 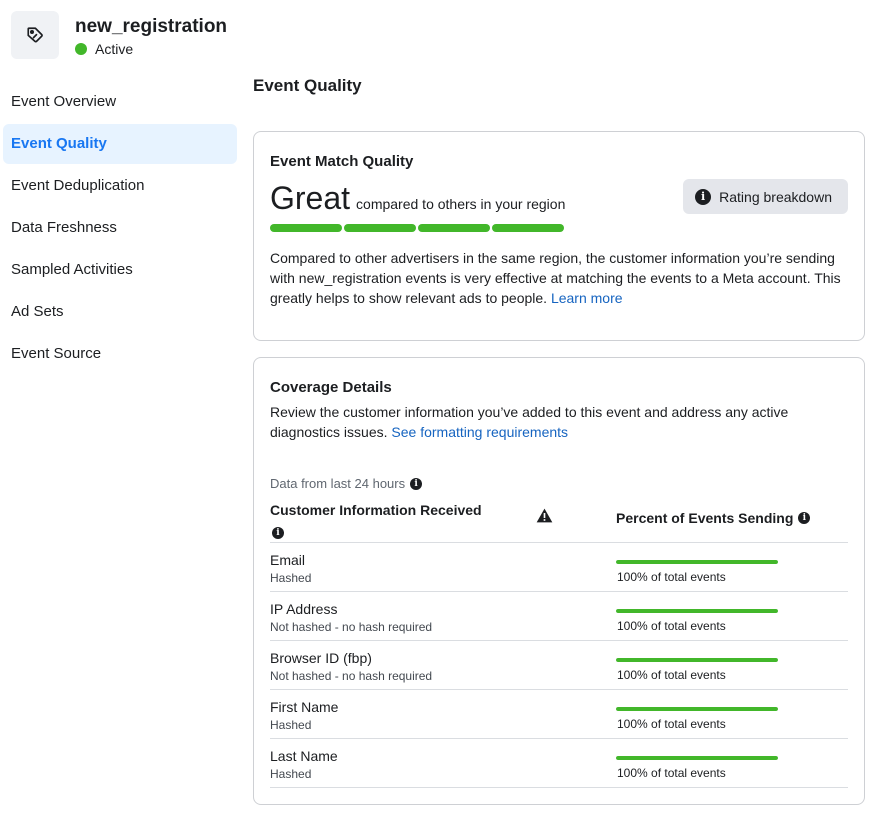 I want to click on sidebar-item-event-overview: Event Overview, so click(x=120, y=102).